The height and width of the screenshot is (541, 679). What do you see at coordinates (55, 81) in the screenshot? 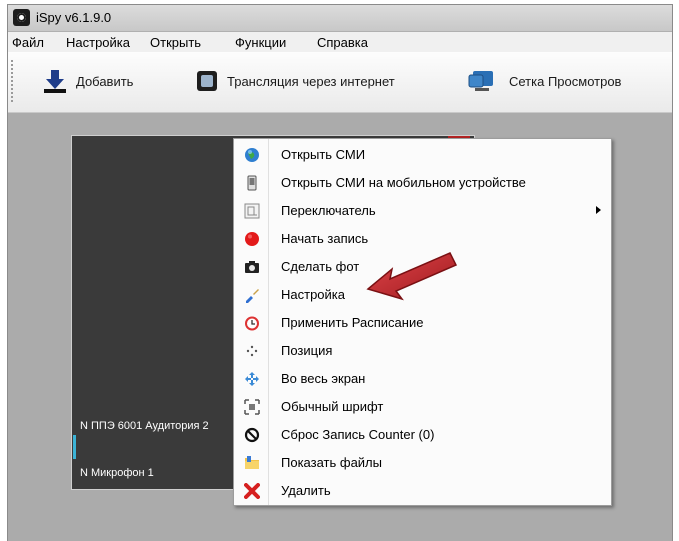
I see `download-arrow-icon` at bounding box center [55, 81].